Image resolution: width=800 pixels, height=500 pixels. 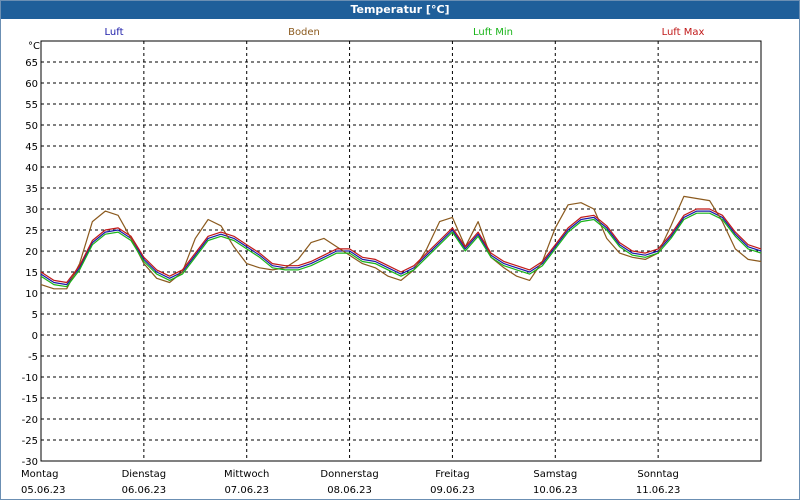 What do you see at coordinates (493, 32) in the screenshot?
I see `legend-entry: Luft Min` at bounding box center [493, 32].